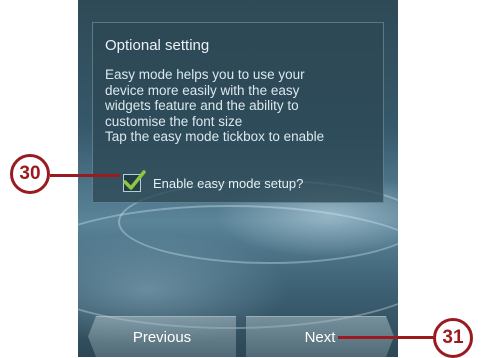  What do you see at coordinates (228, 183) in the screenshot?
I see `easy-mode-checkbox-label: Enable easy mode setup?` at bounding box center [228, 183].